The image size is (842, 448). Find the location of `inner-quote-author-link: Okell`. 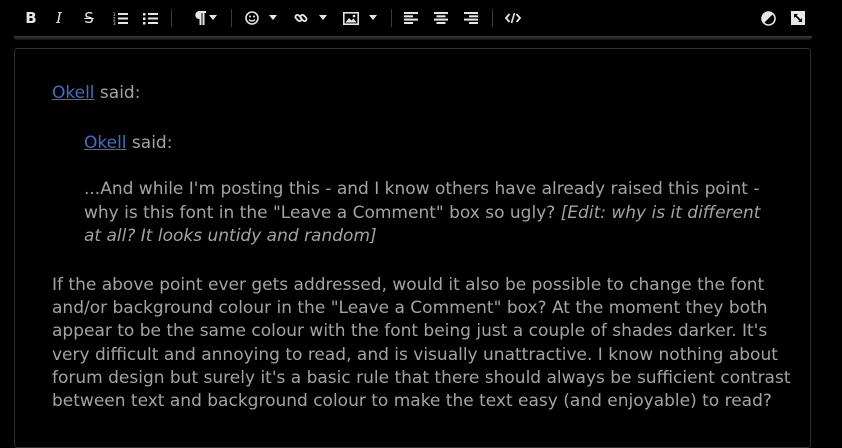

inner-quote-author-link: Okell is located at coordinates (105, 143).